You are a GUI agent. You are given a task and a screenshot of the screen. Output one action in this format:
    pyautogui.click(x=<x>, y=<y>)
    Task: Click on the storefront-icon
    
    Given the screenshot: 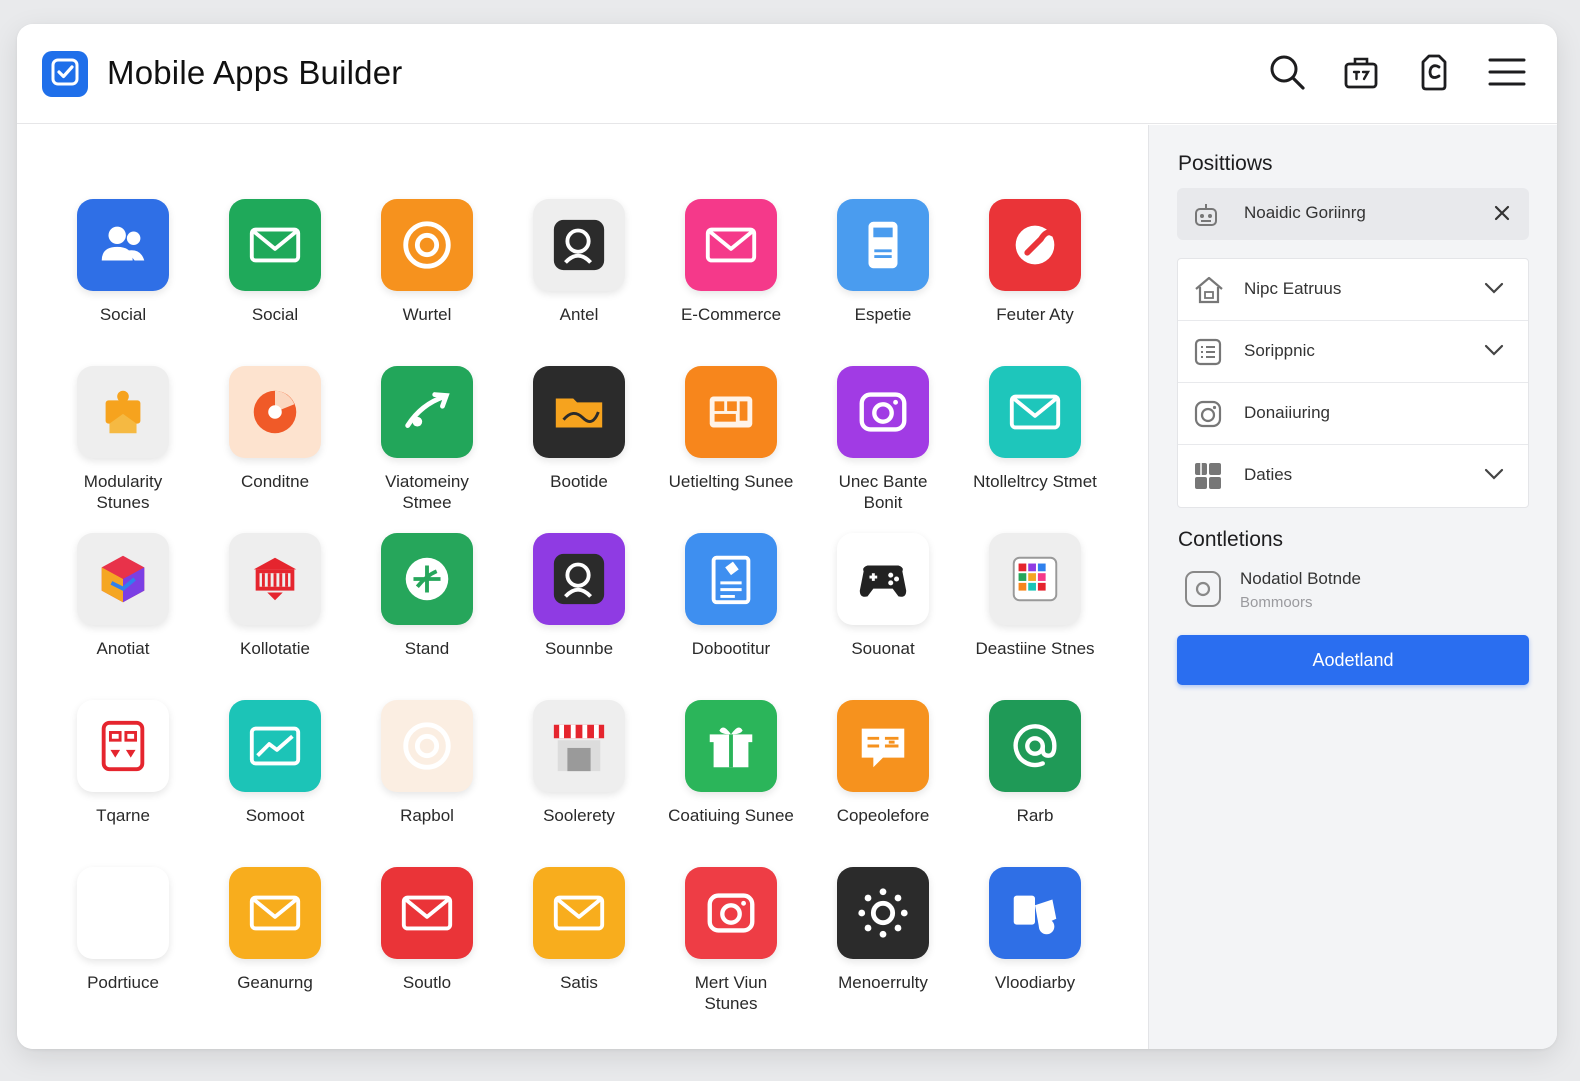 What is the action you would take?
    pyautogui.click(x=579, y=746)
    